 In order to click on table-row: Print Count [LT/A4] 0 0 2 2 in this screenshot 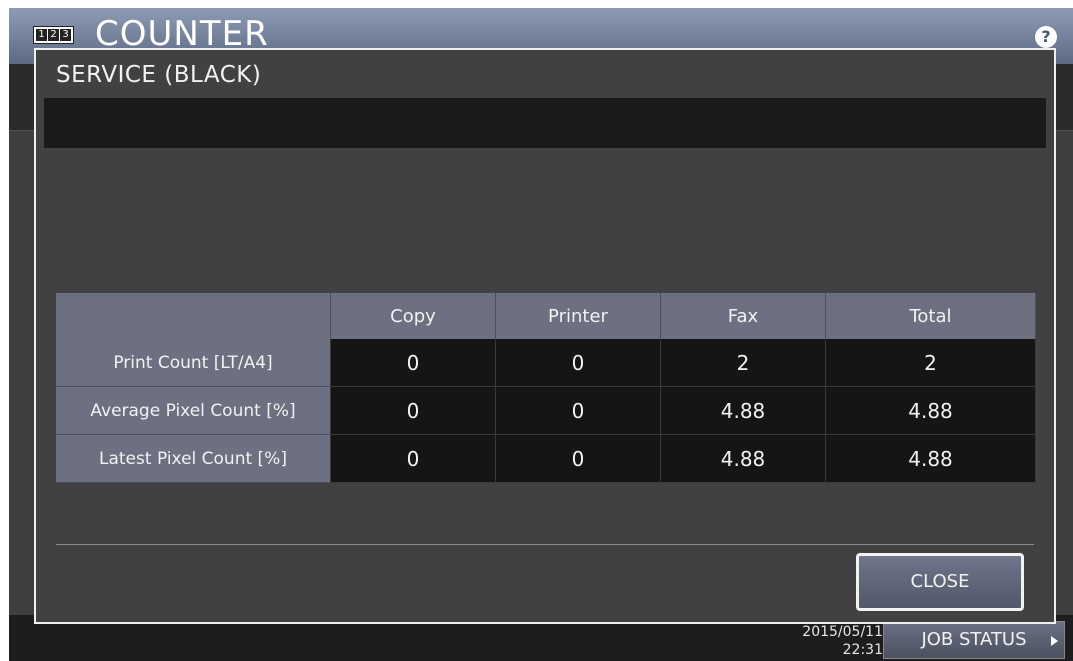, I will do `click(546, 363)`.